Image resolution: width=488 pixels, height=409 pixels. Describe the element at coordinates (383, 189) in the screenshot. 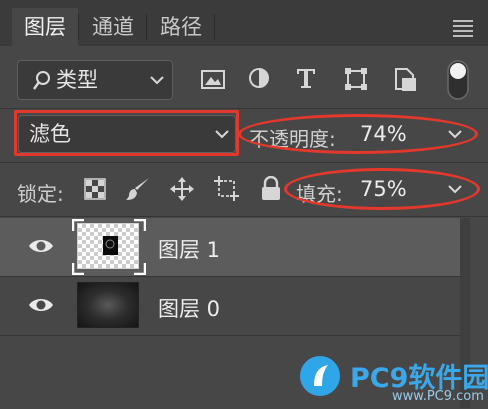

I see `fill-value: 75%` at that location.